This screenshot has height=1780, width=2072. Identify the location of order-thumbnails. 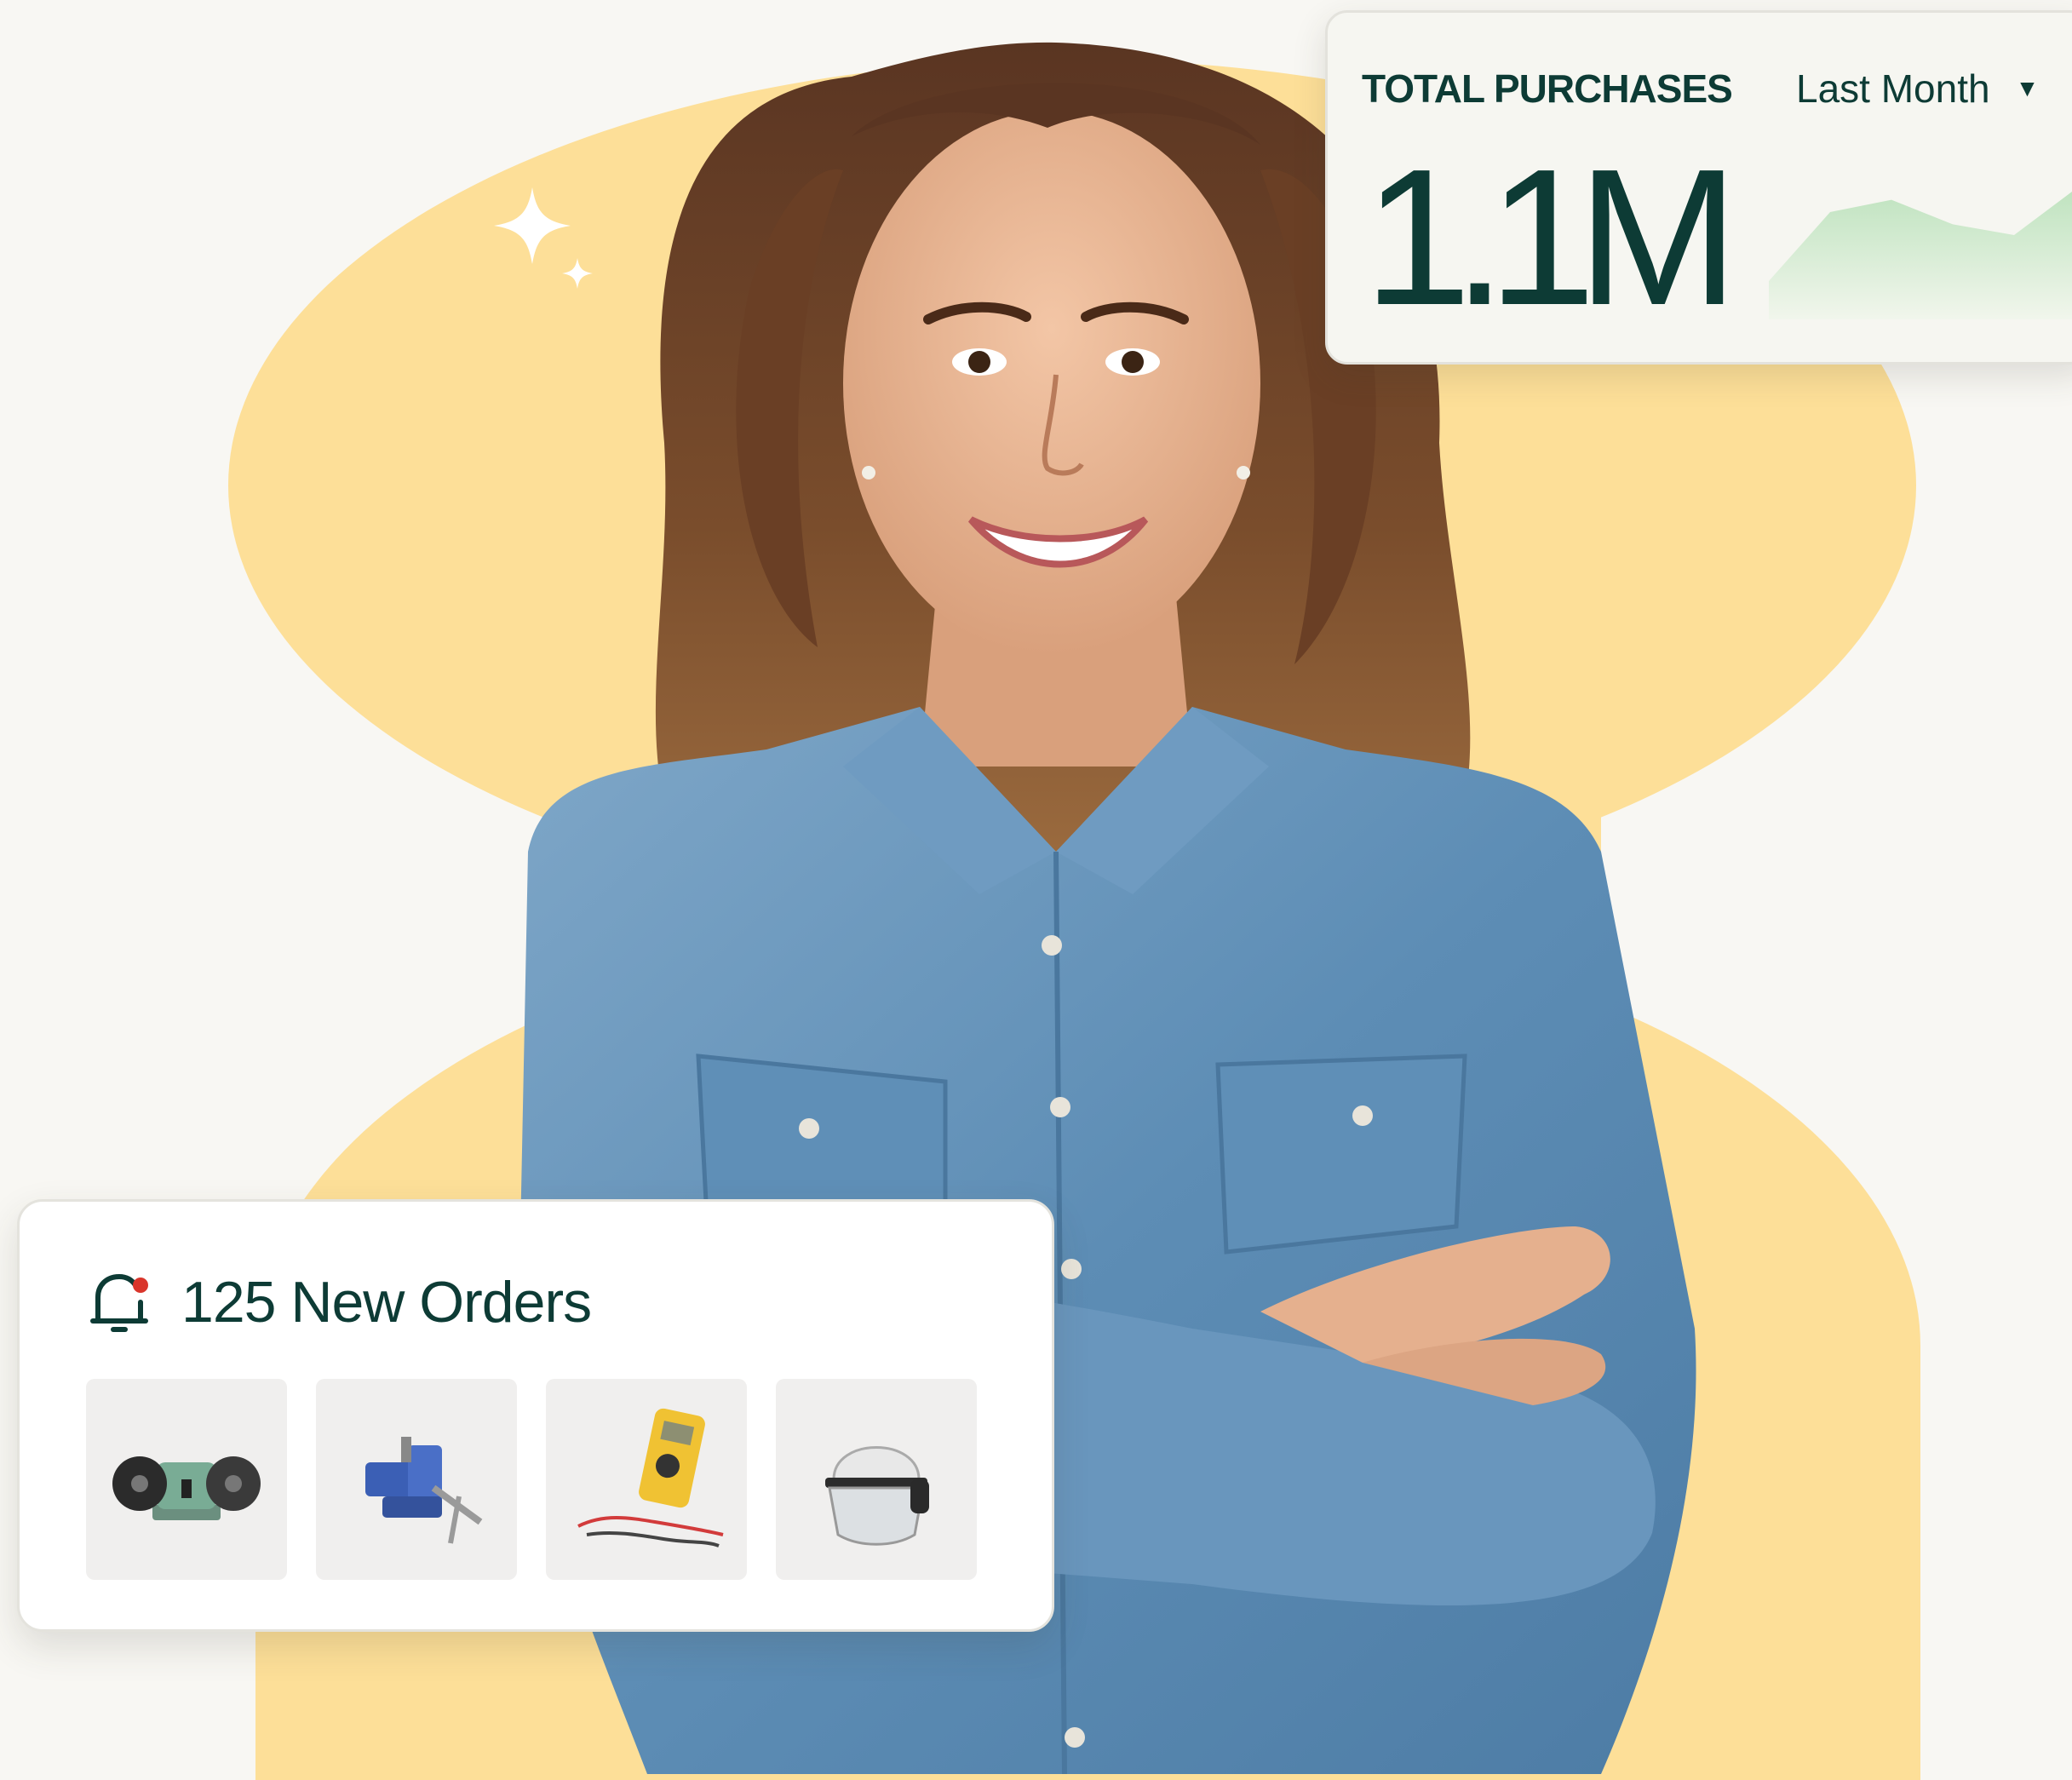
(531, 1479).